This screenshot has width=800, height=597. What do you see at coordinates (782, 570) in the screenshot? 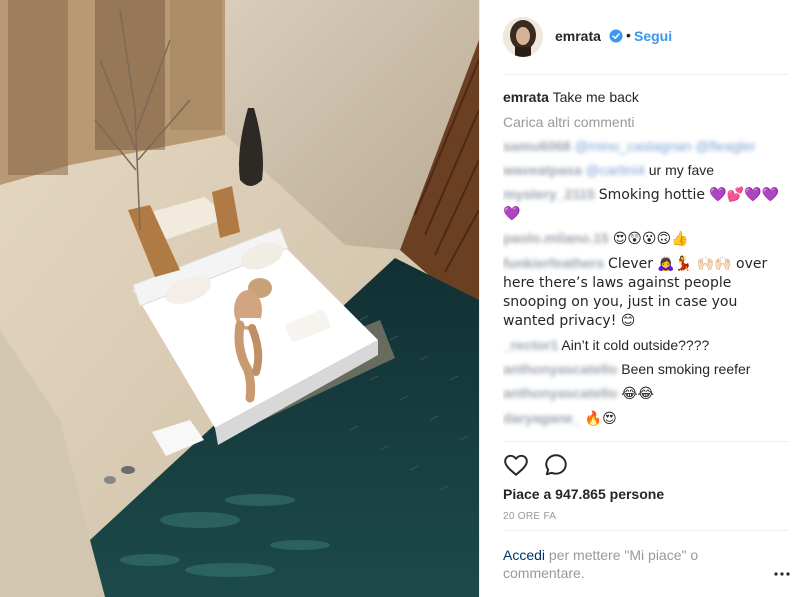
I see `more-options-icon` at bounding box center [782, 570].